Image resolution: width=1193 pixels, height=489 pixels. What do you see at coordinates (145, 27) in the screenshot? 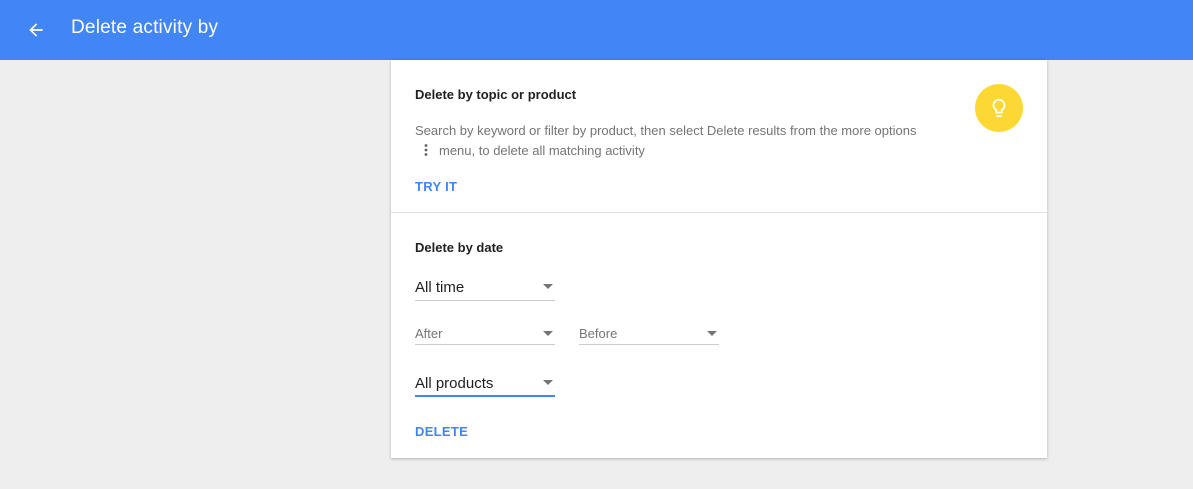
I see `page-title: Delete activity by` at bounding box center [145, 27].